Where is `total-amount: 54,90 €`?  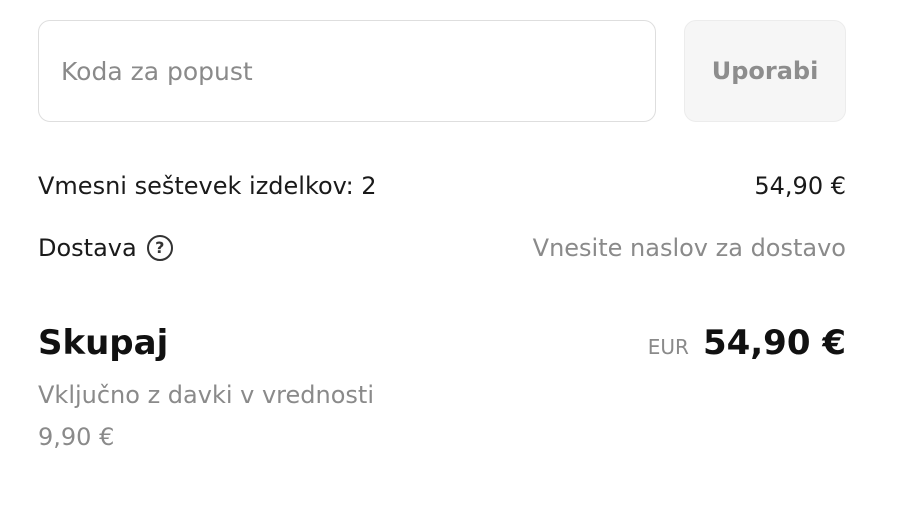 total-amount: 54,90 € is located at coordinates (774, 343).